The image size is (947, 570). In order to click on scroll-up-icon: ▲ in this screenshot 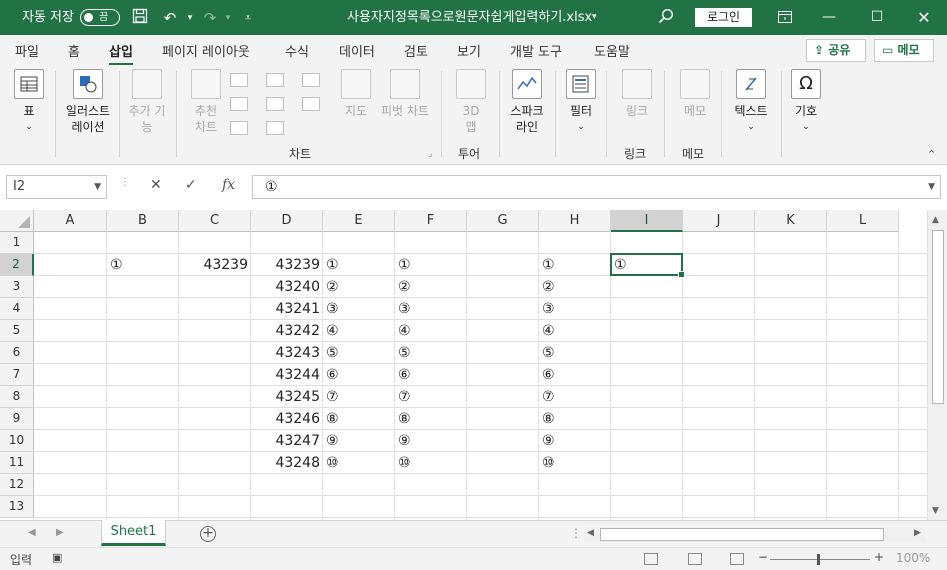, I will do `click(935, 220)`.